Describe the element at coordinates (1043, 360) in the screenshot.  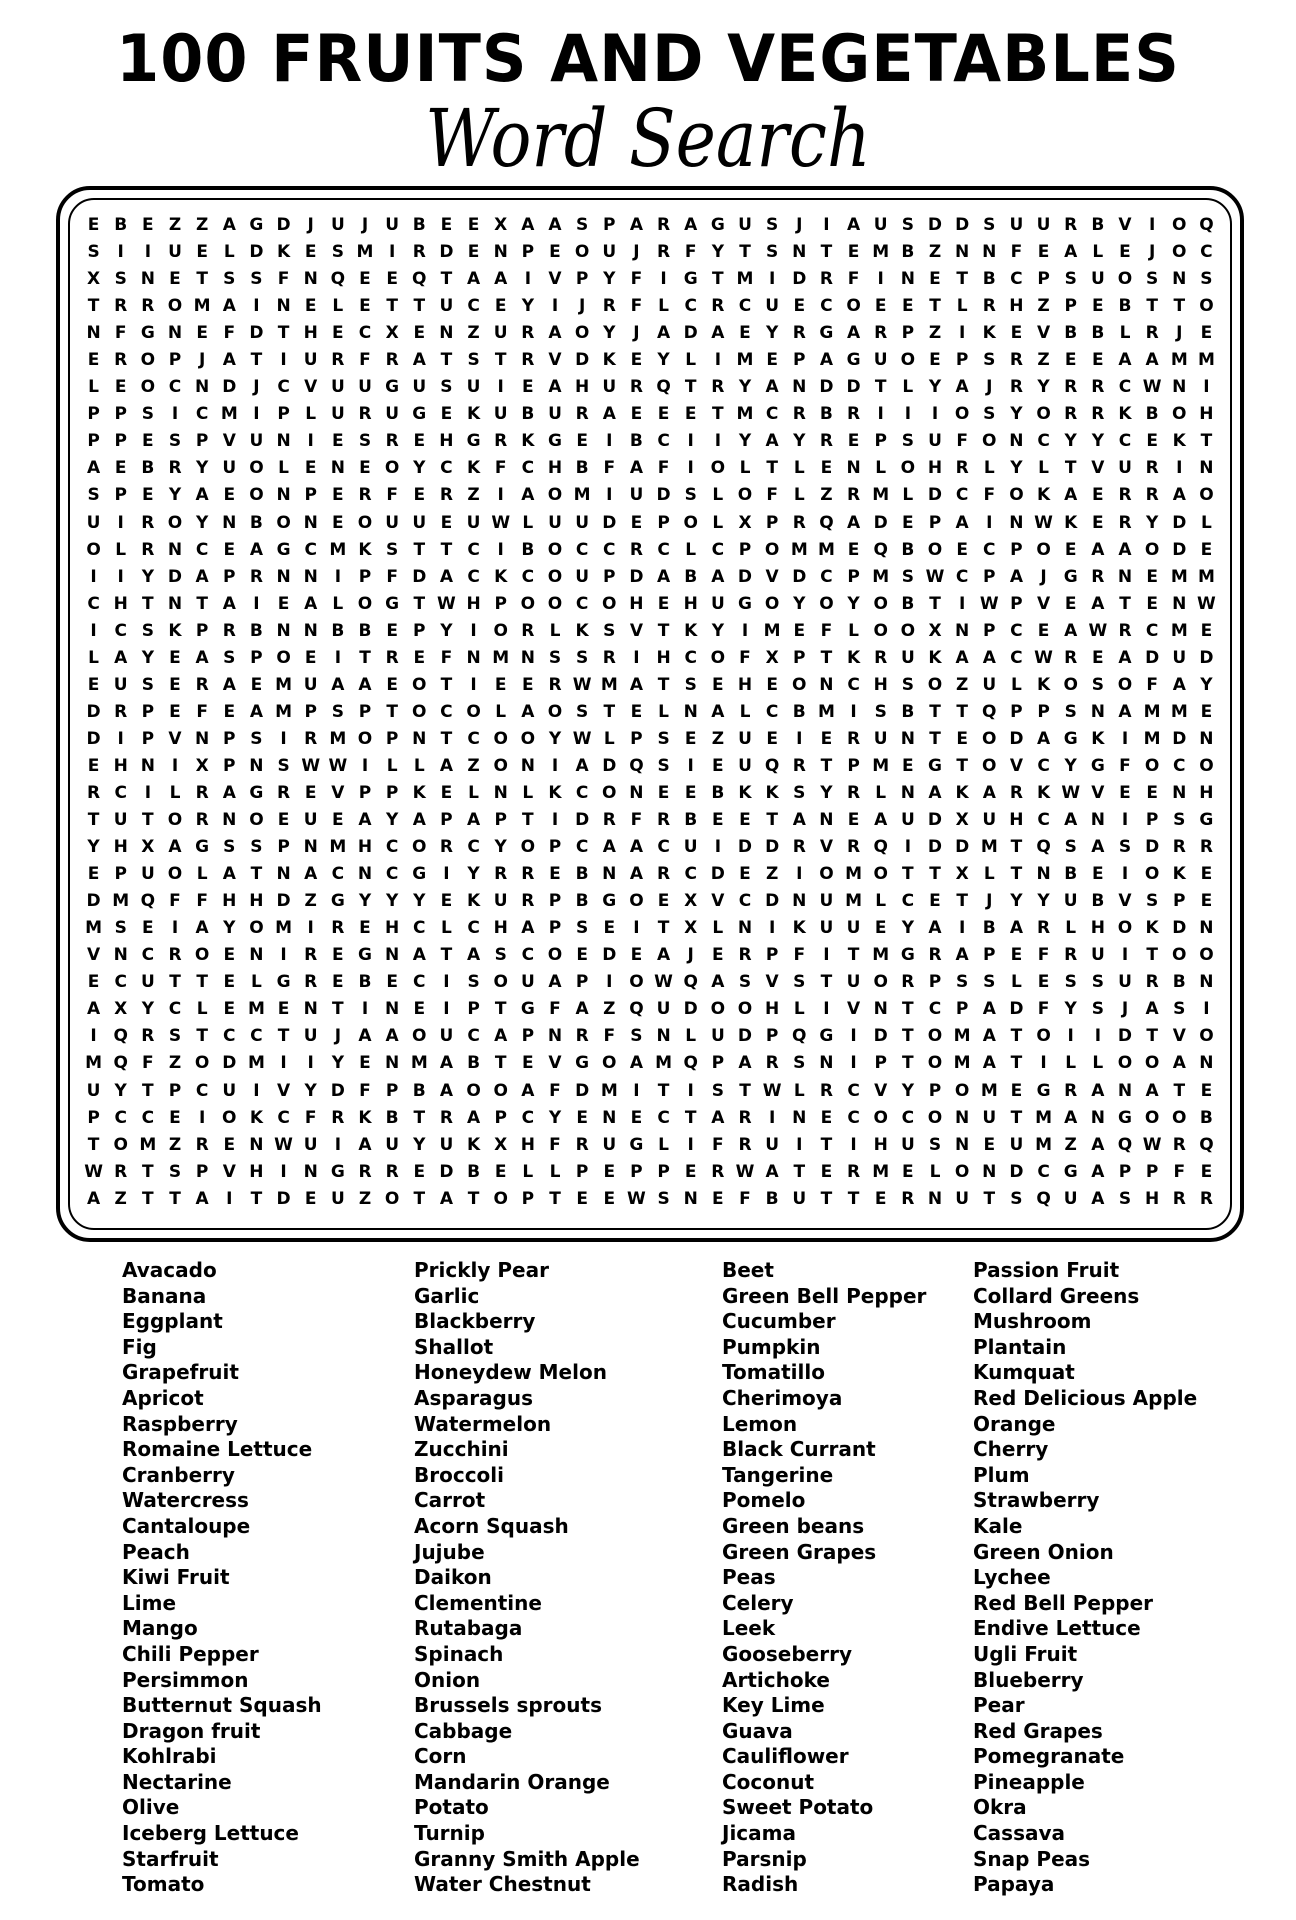
I see `grid-letter: Z` at that location.